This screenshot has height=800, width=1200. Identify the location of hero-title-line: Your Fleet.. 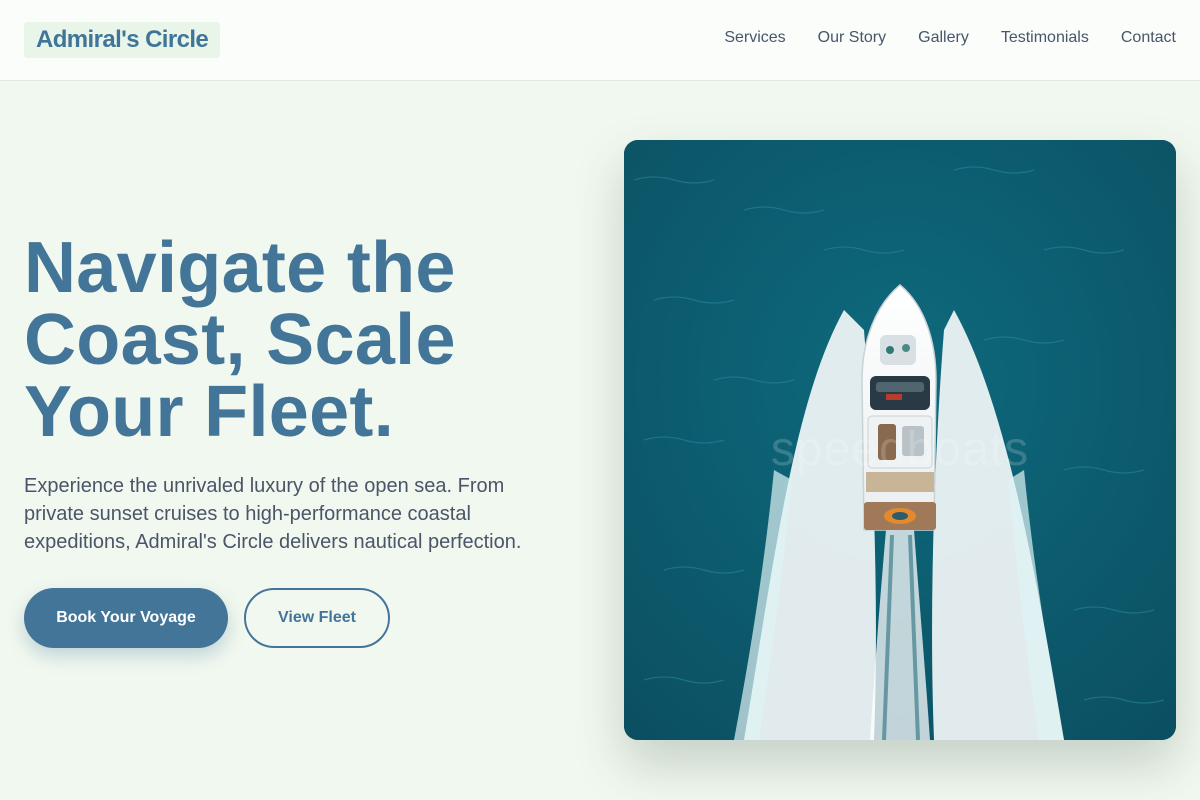
(209, 412).